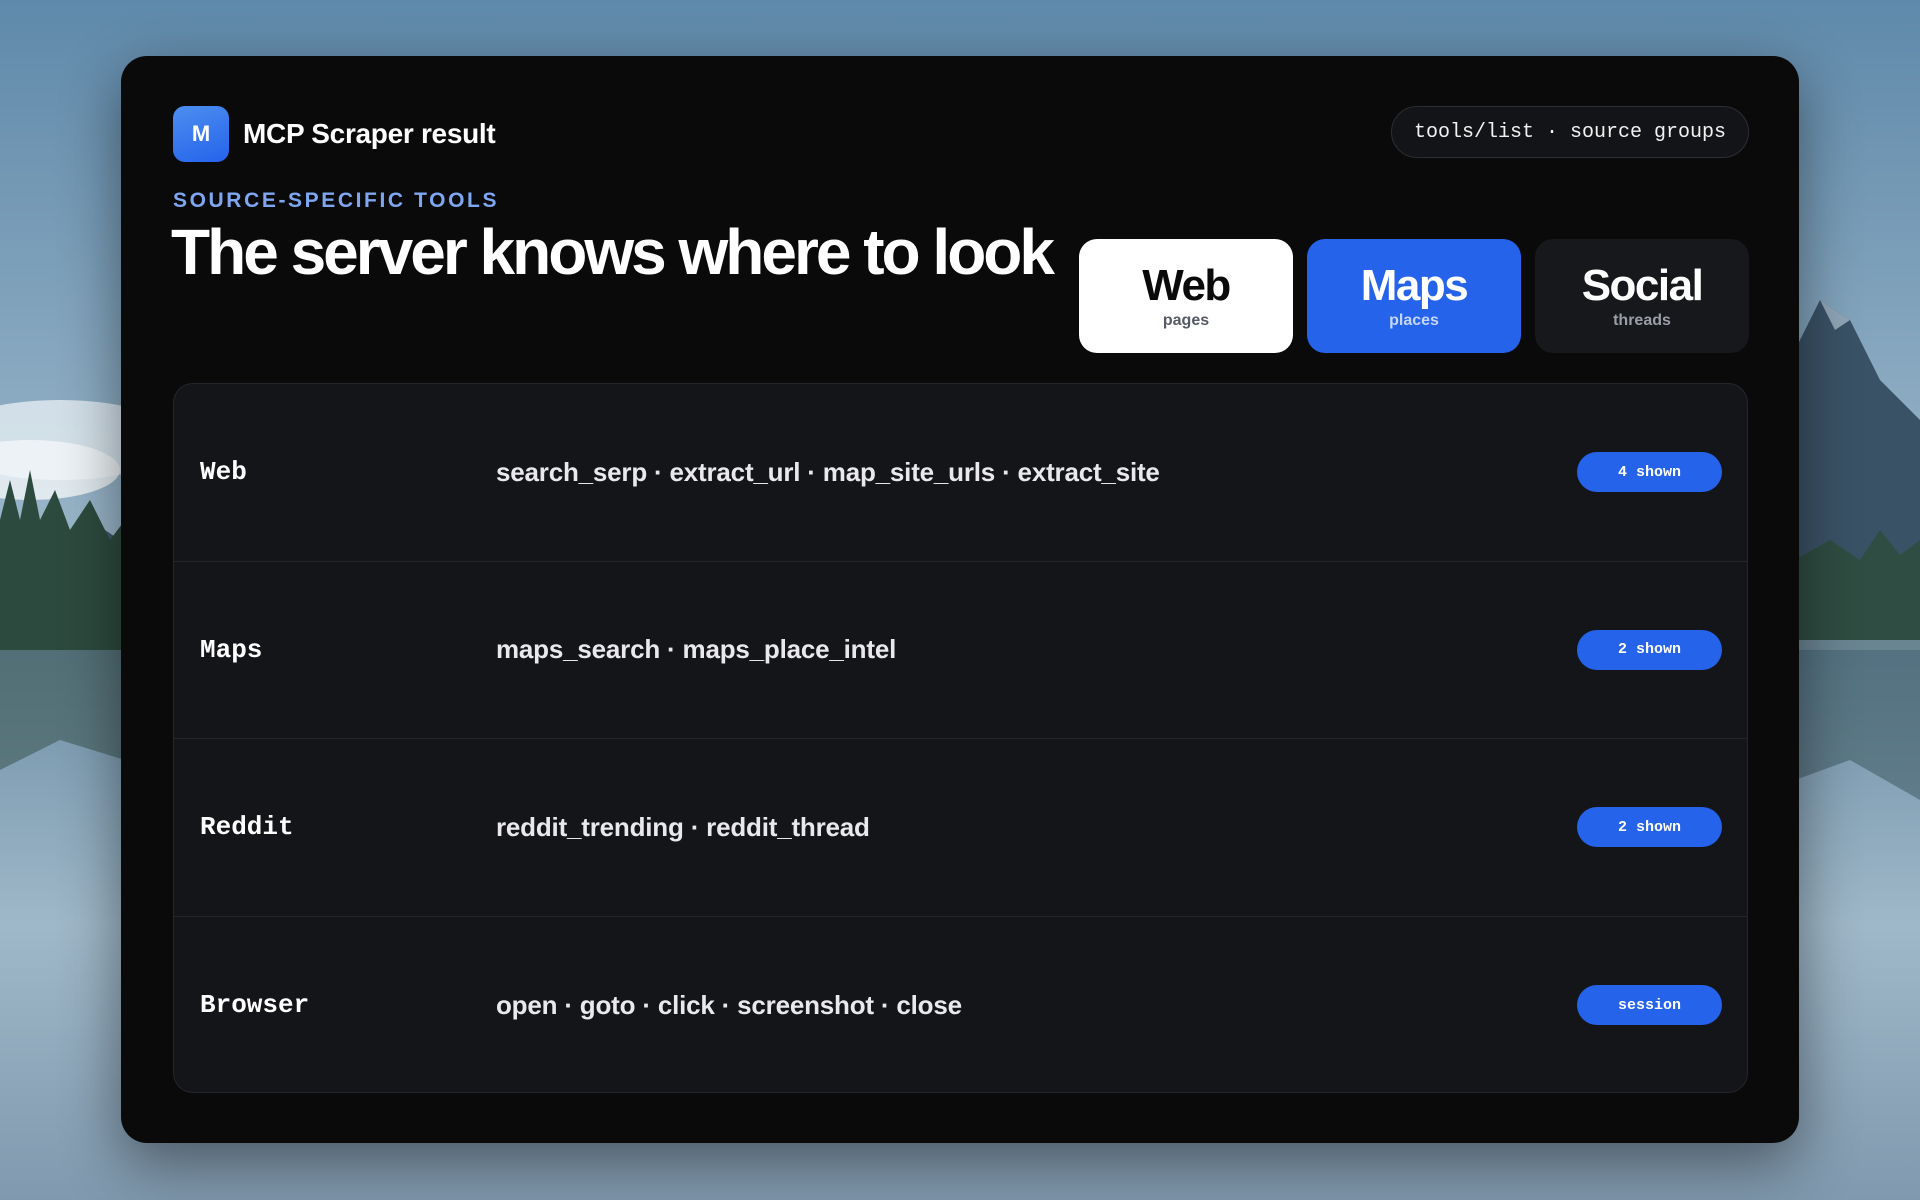 The height and width of the screenshot is (1200, 1920). I want to click on source-cards: Web pages Maps places Social threads, so click(1414, 296).